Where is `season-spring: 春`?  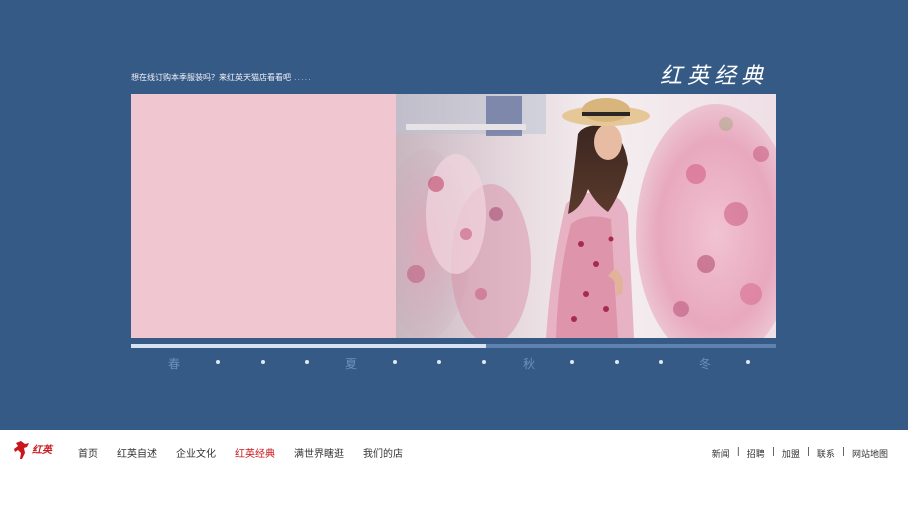 season-spring: 春 is located at coordinates (174, 363).